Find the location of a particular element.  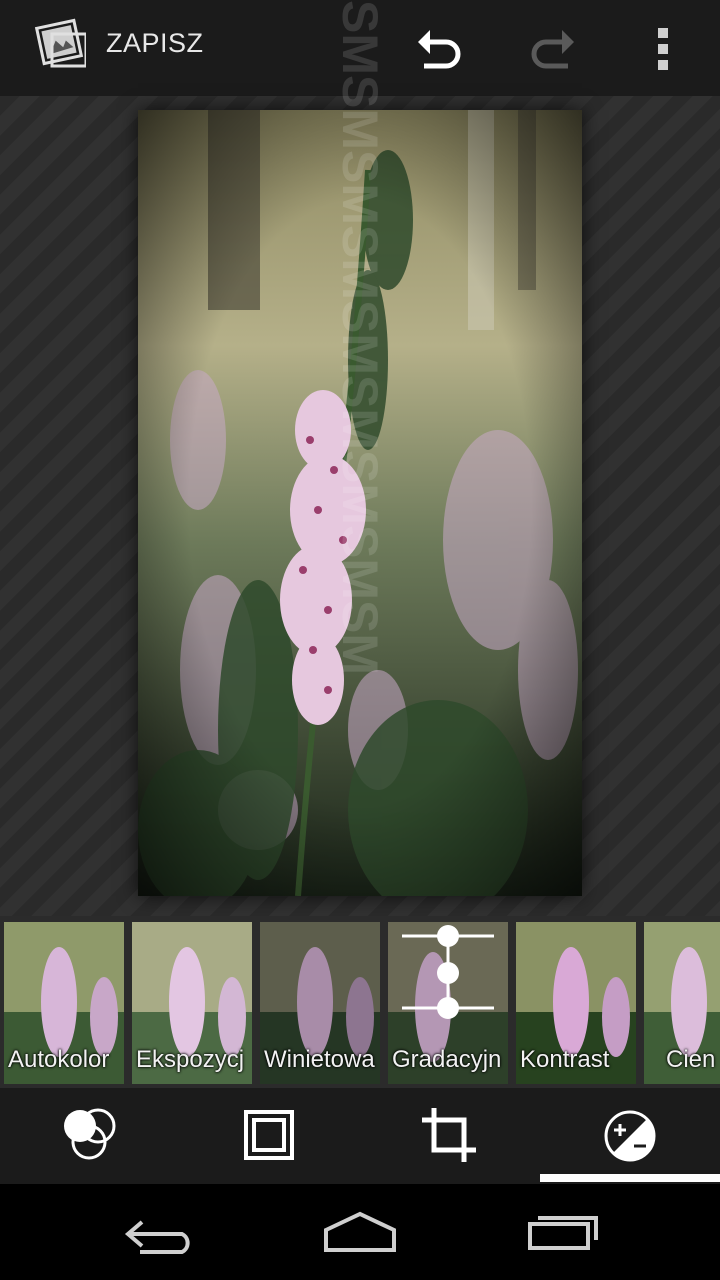

action-bar: ZAPISZ is located at coordinates (360, 48).